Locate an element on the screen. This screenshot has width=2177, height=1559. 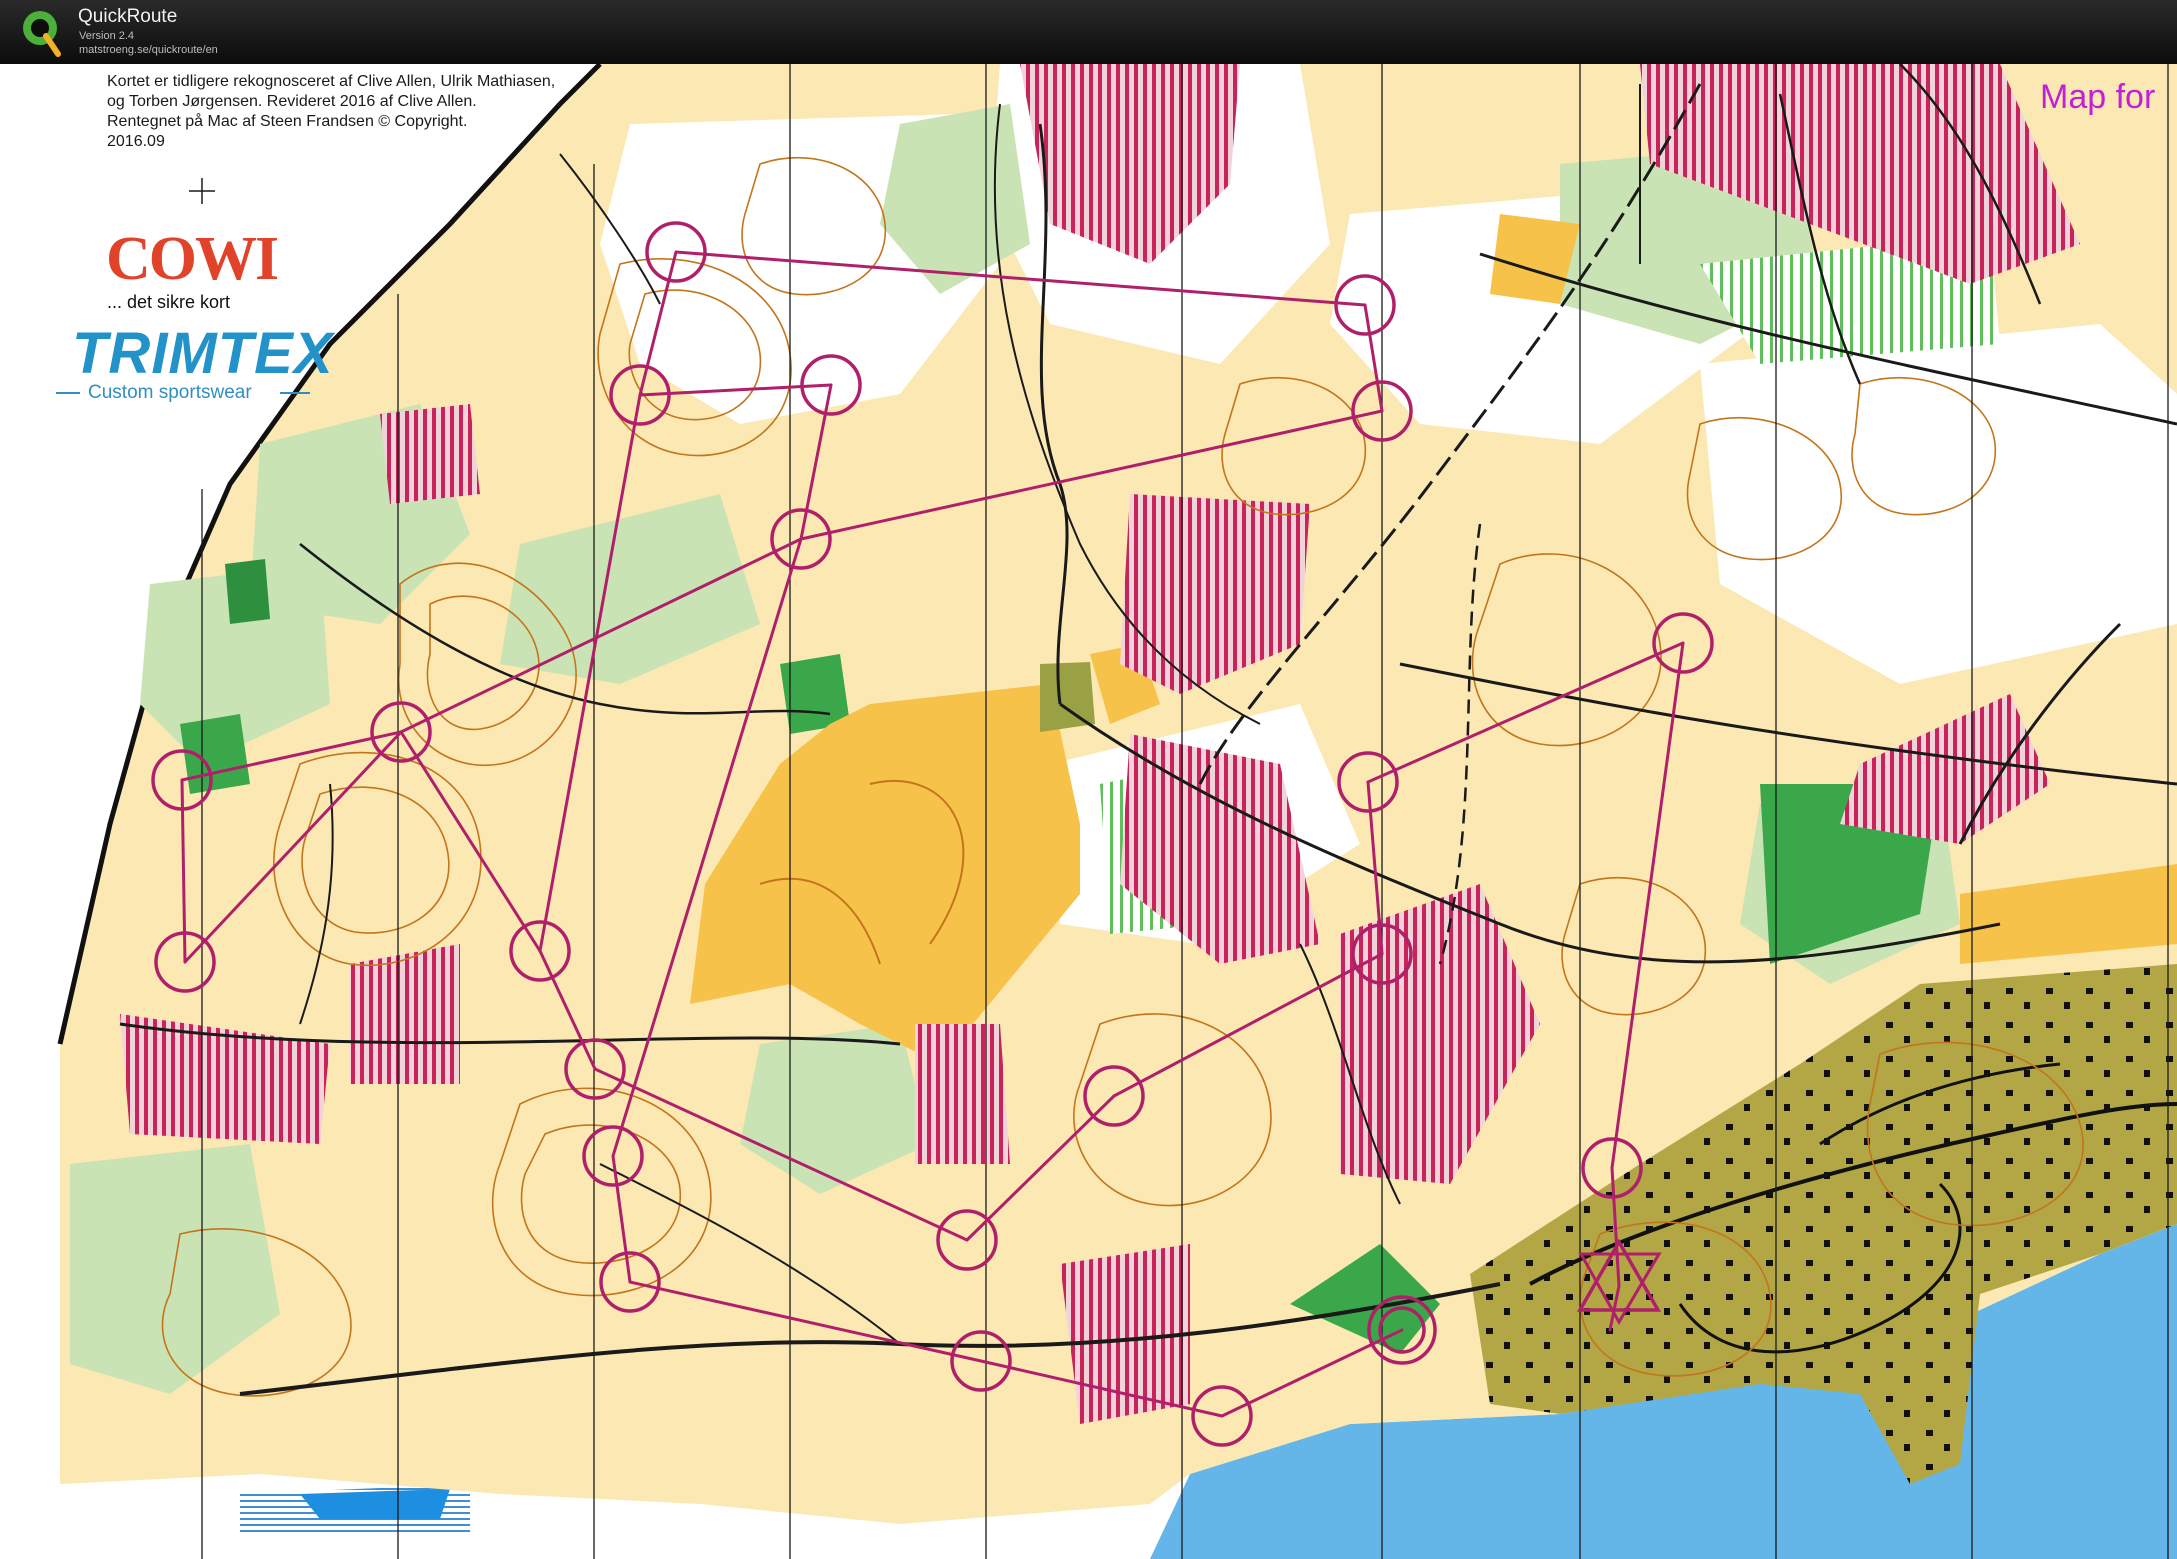
trimtex-tagline-rule-right is located at coordinates (295, 393).